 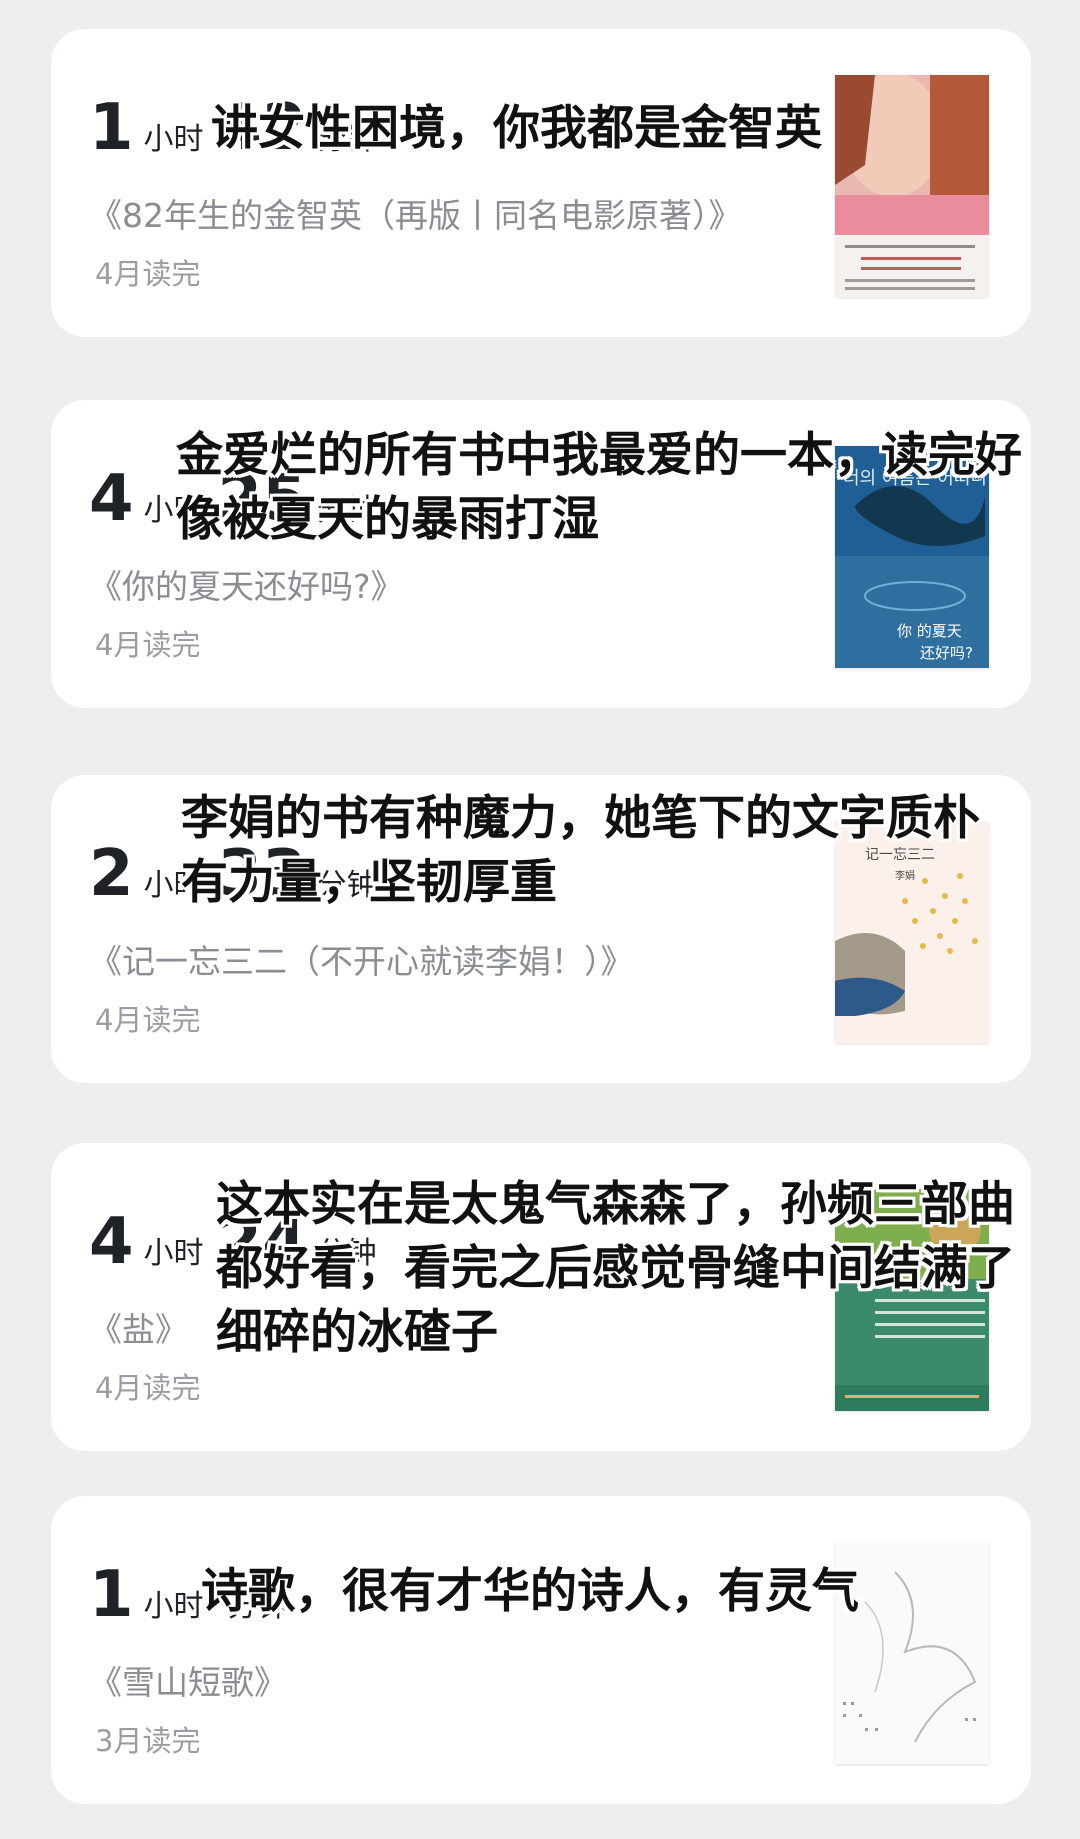 I want to click on hours-value: 2, so click(x=111, y=874).